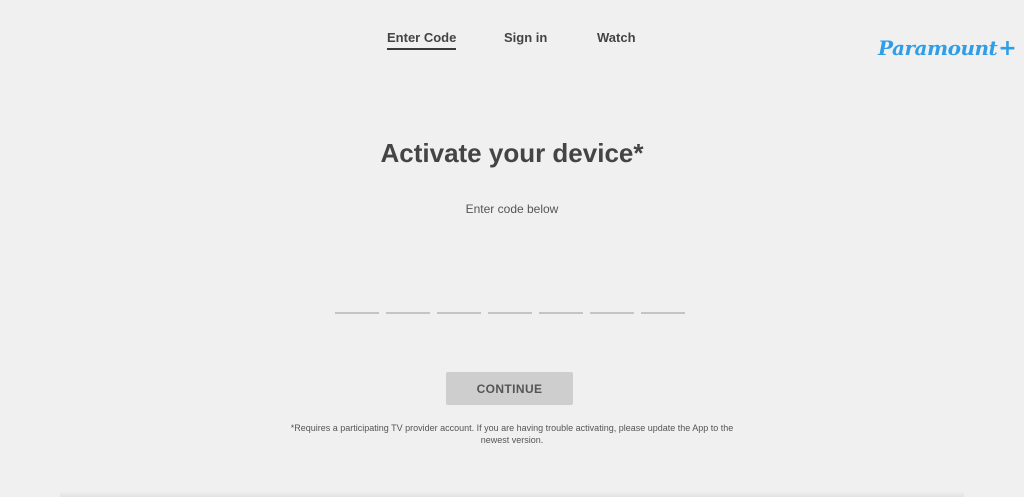 The image size is (1024, 497). I want to click on nav-sign-in: Sign in, so click(525, 39).